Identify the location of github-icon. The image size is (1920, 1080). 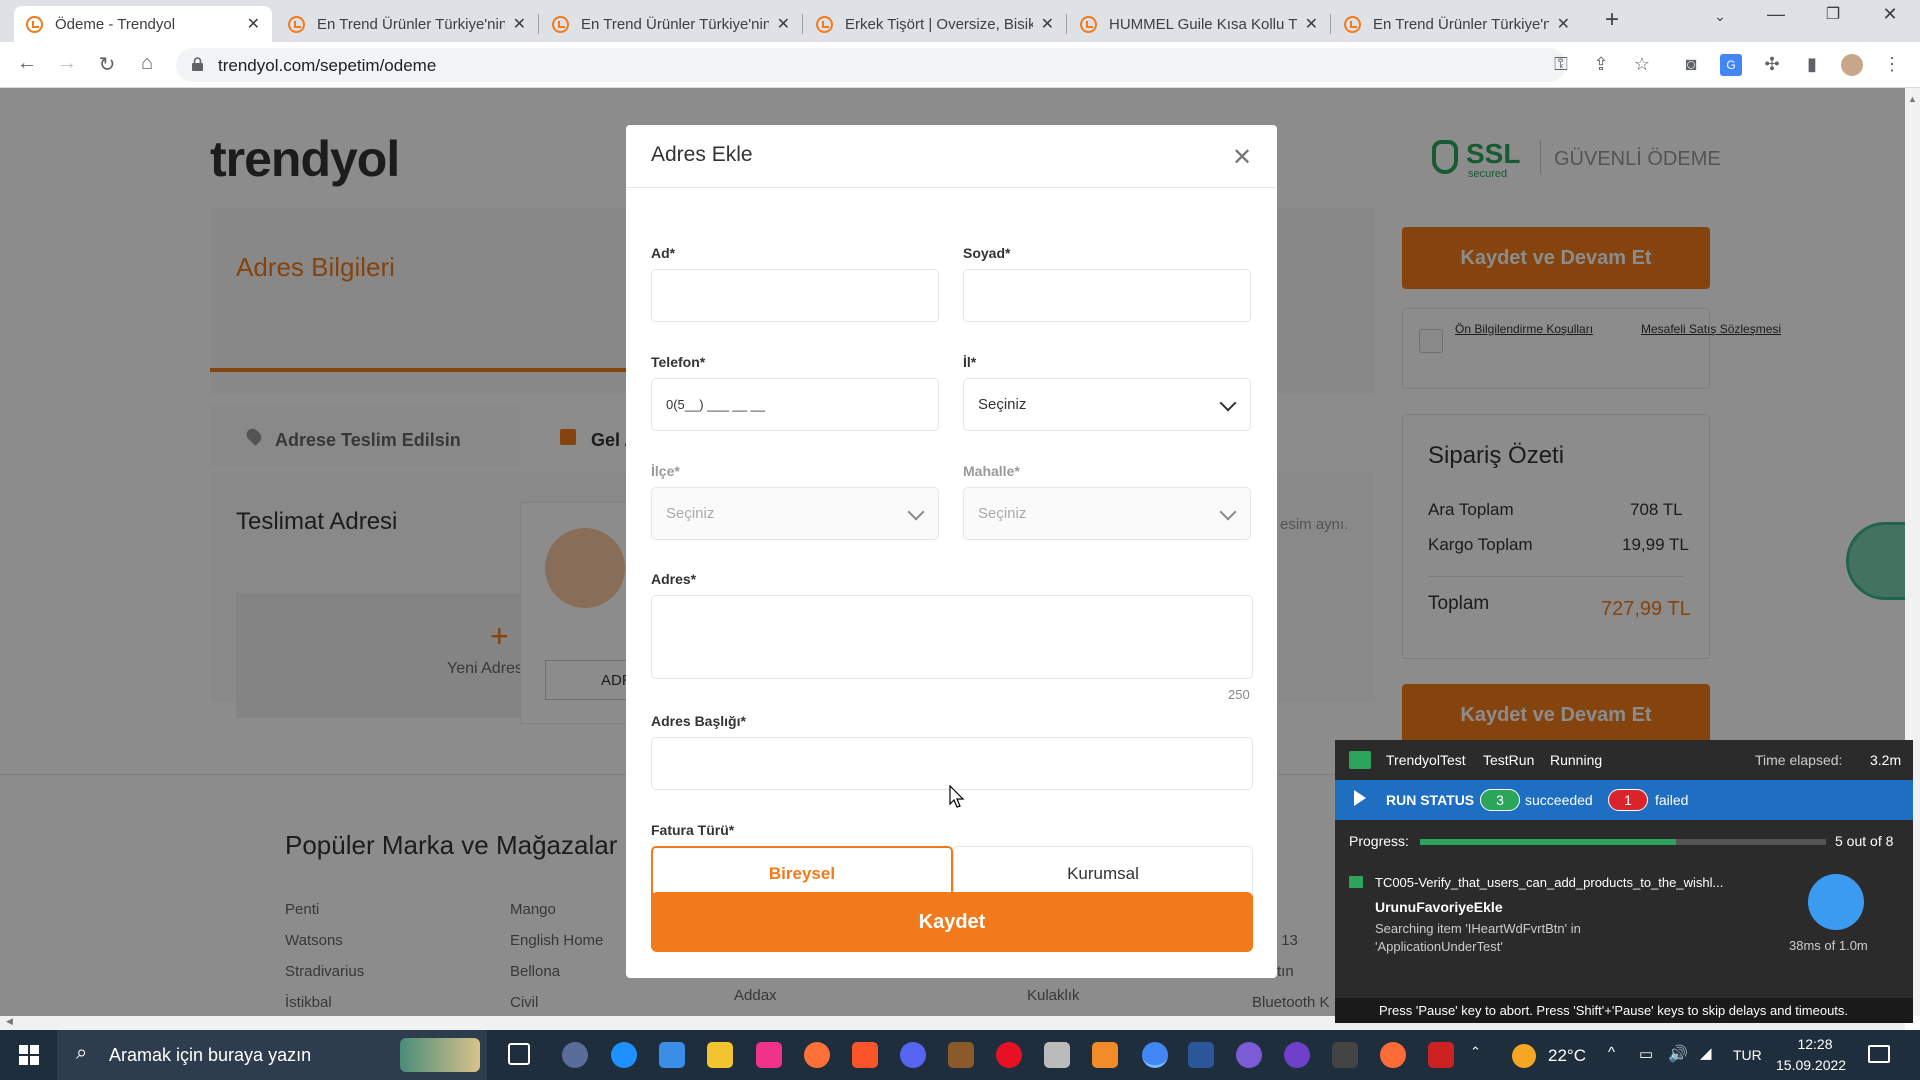
(1297, 1055).